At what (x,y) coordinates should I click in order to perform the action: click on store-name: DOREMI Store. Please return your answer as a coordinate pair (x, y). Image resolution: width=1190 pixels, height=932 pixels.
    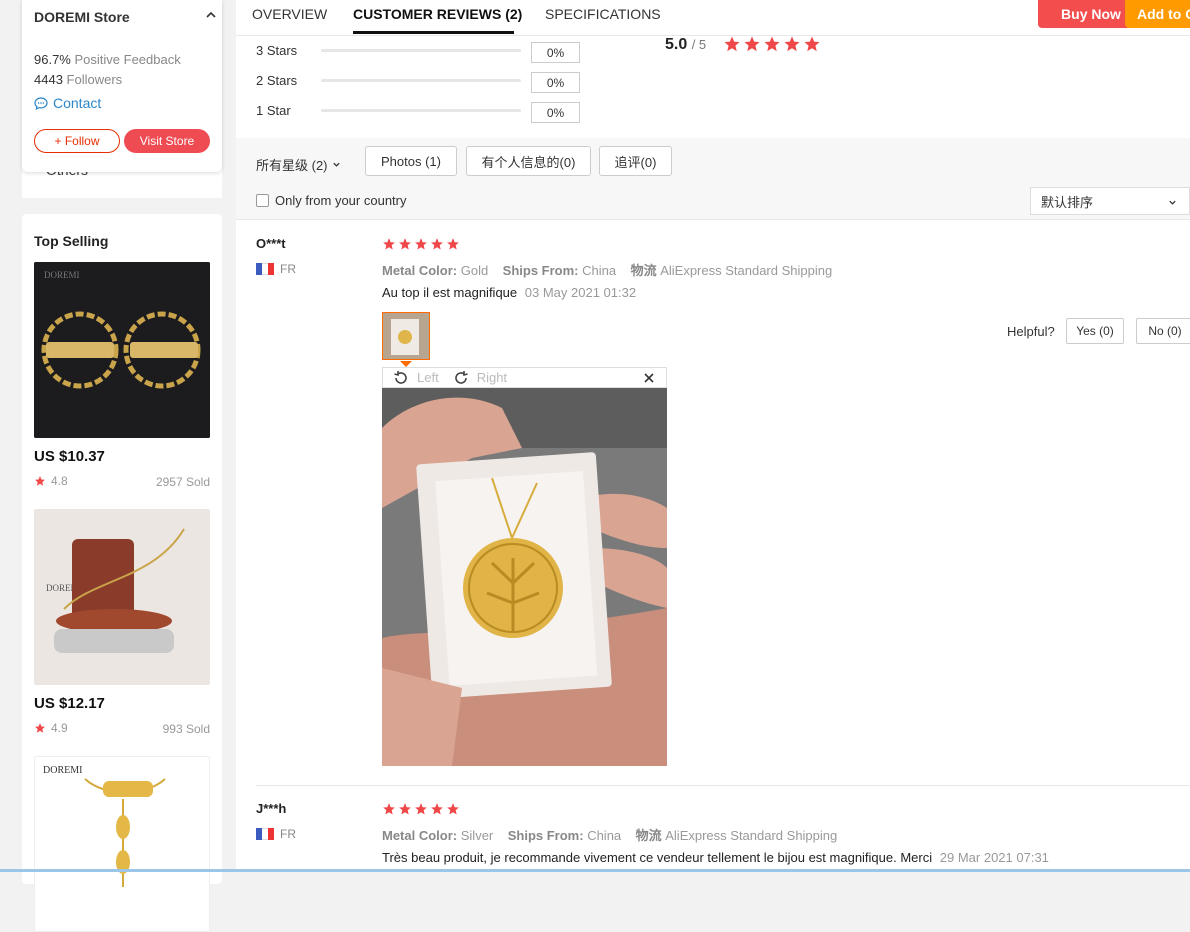
    Looking at the image, I should click on (82, 17).